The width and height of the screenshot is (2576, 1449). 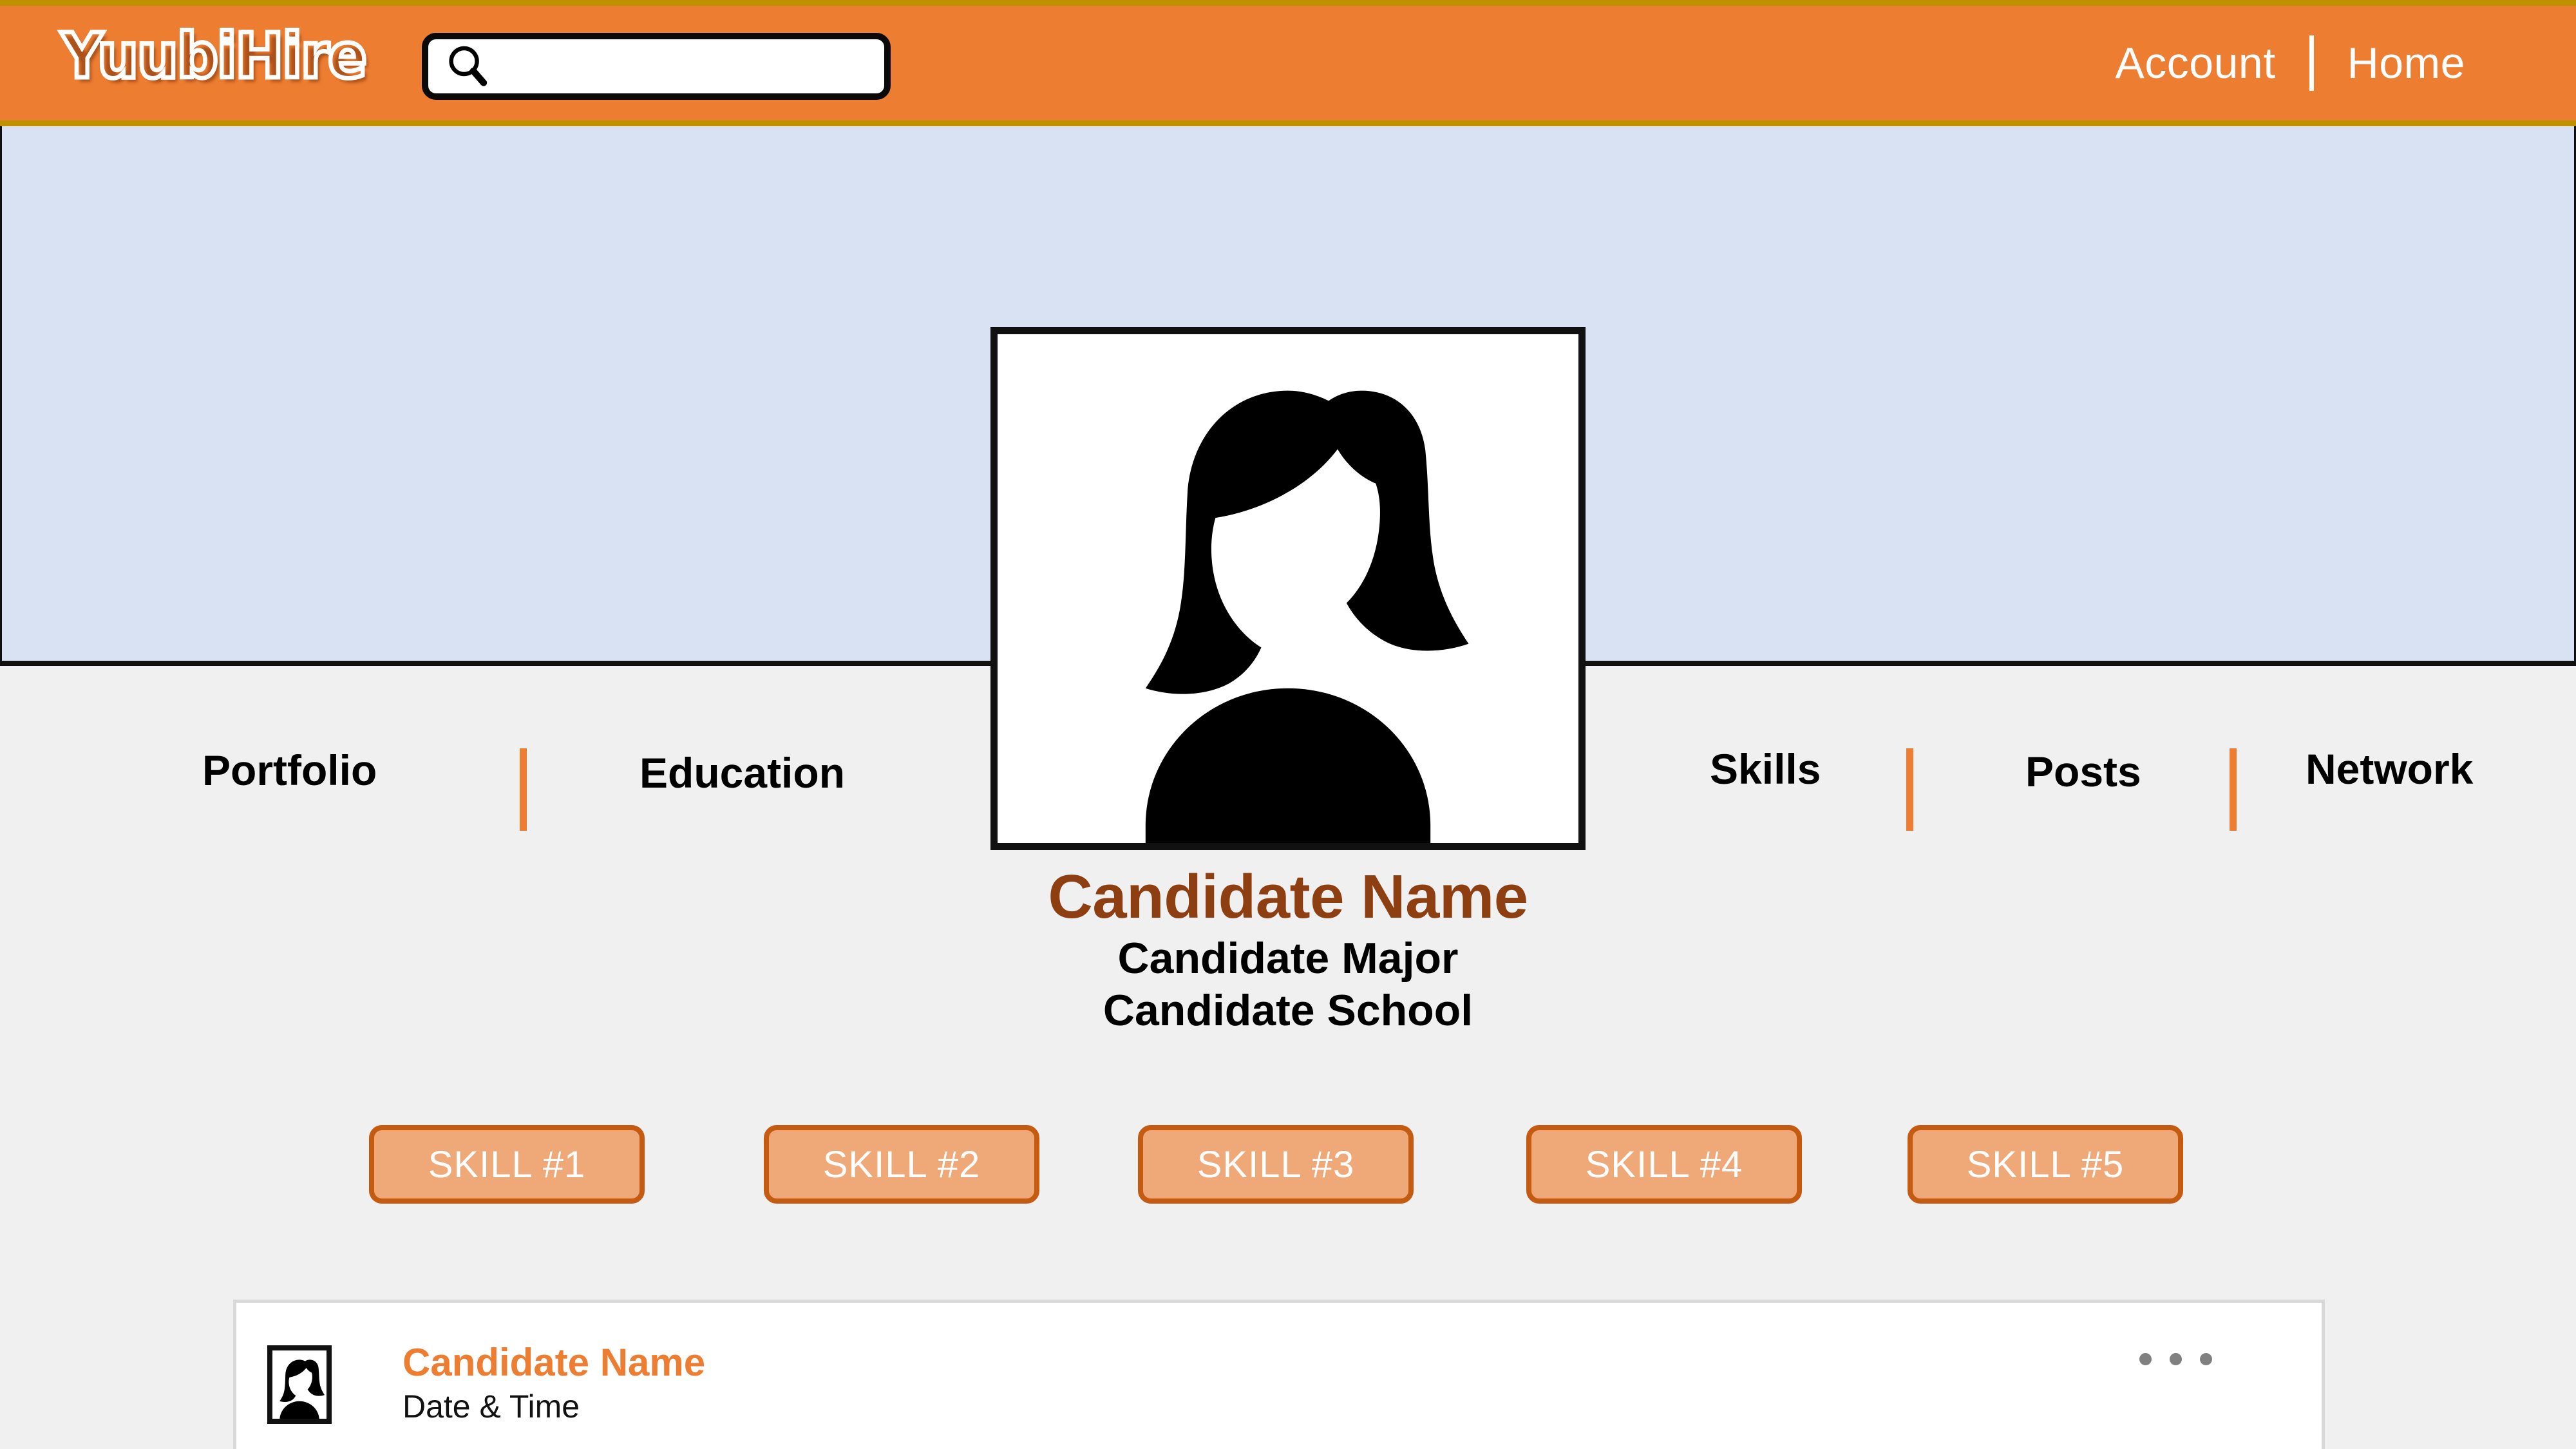 I want to click on post-author-avatar, so click(x=299, y=1384).